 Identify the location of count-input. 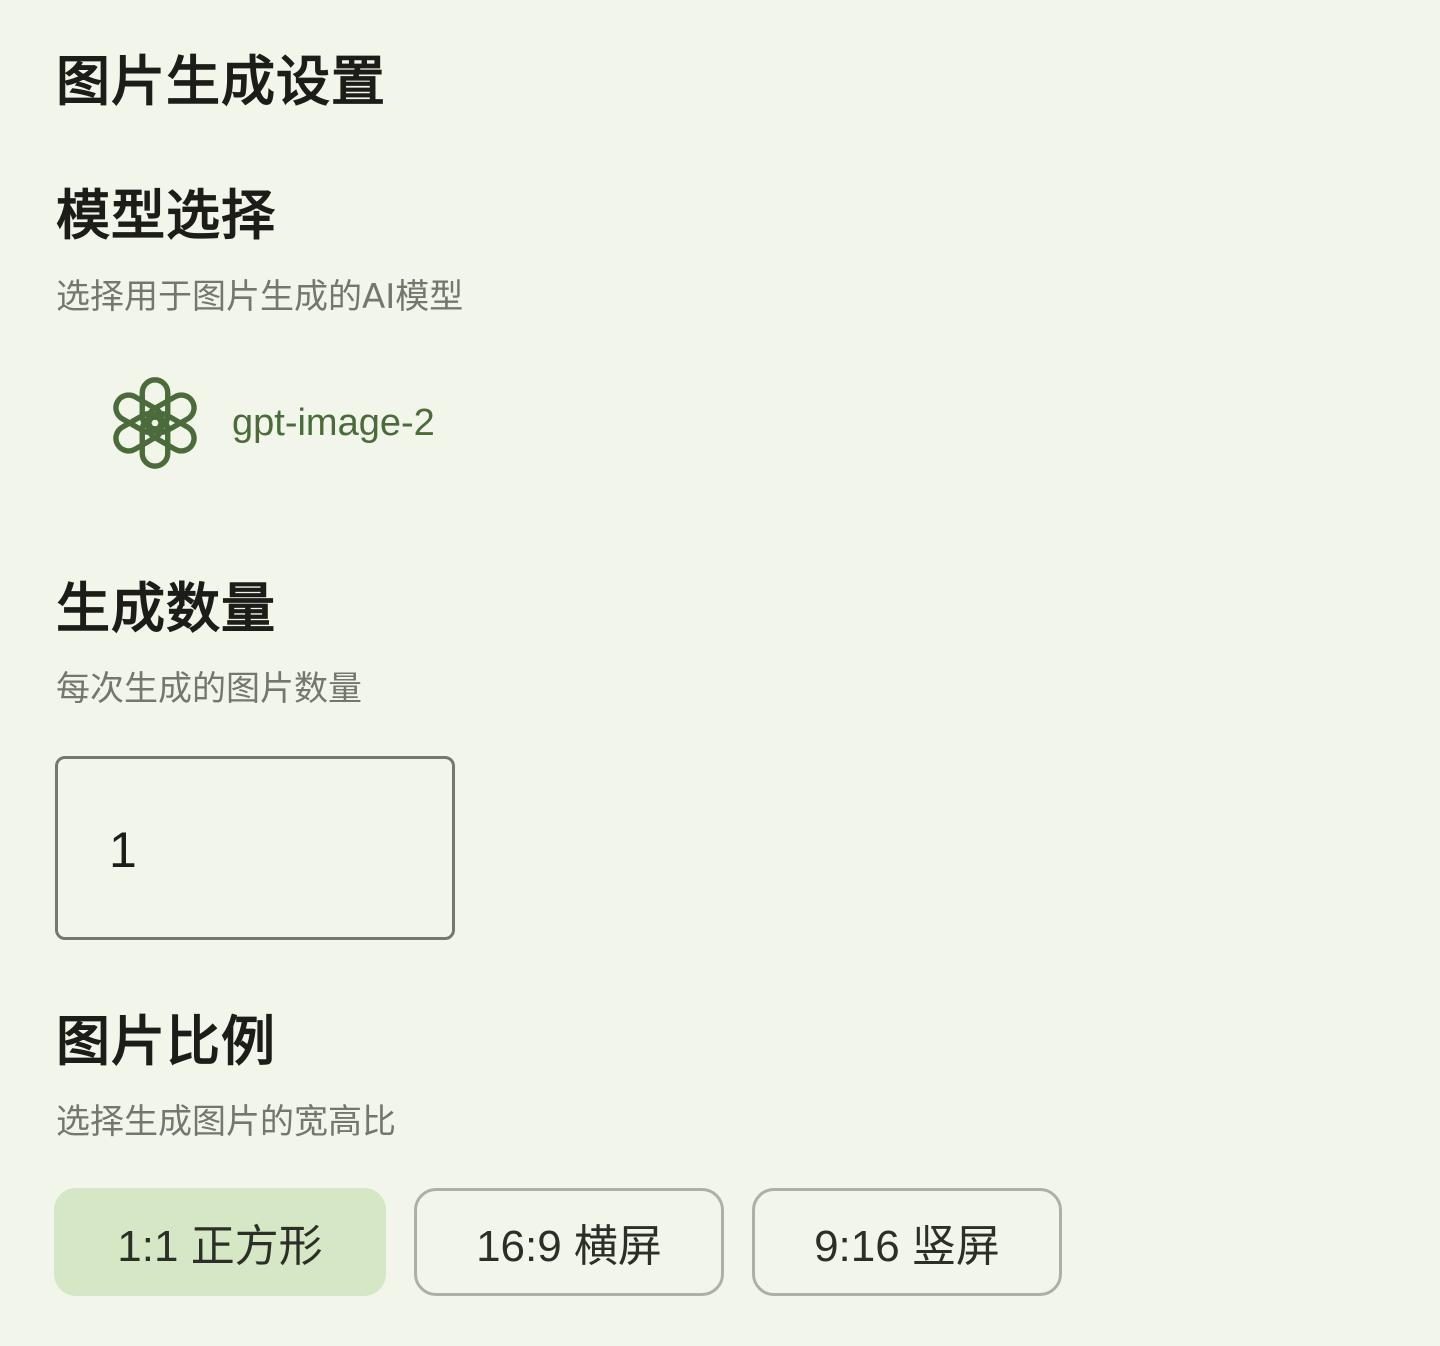
(259, 850).